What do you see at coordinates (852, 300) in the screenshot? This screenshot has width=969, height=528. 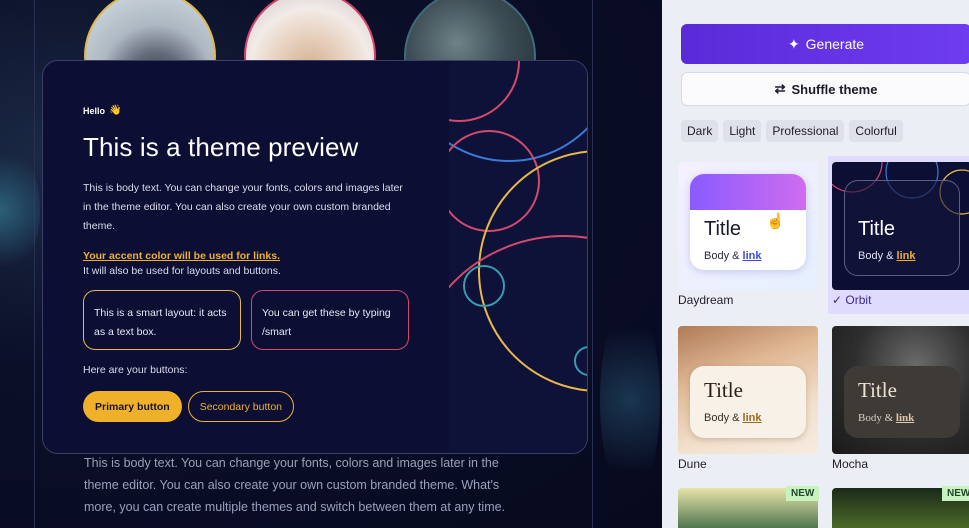 I see `theme-name-orbit: ✓ Orbit` at bounding box center [852, 300].